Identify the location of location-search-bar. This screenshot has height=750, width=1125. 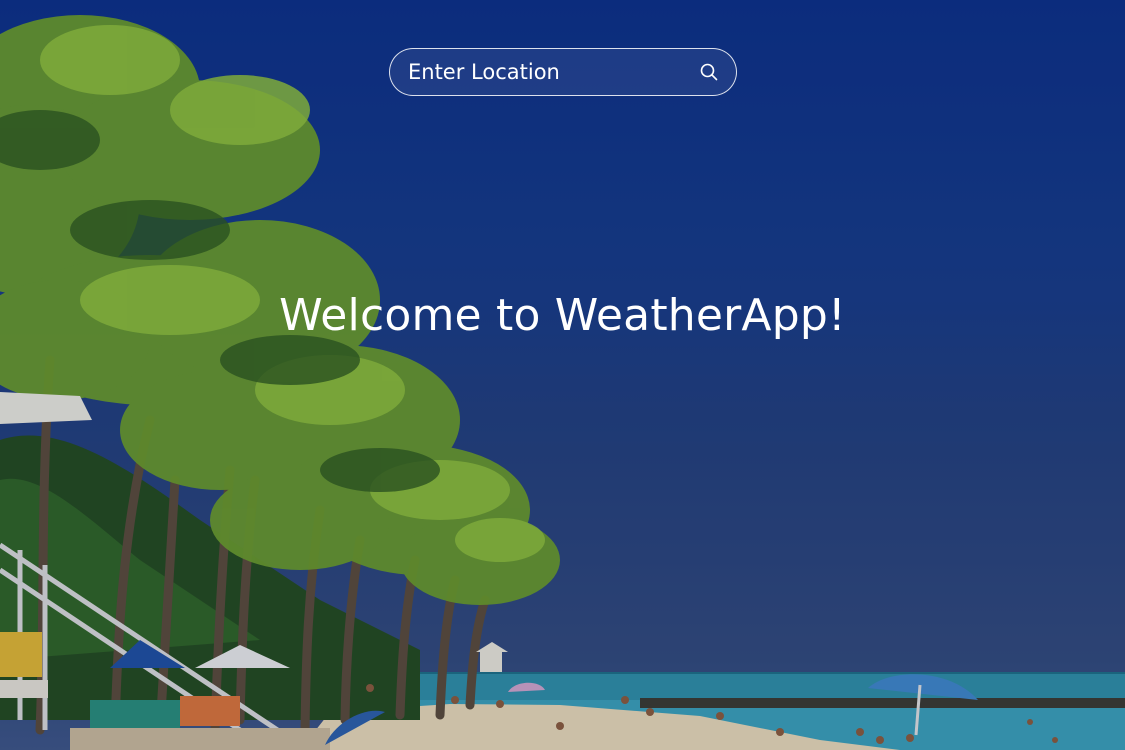
(563, 72).